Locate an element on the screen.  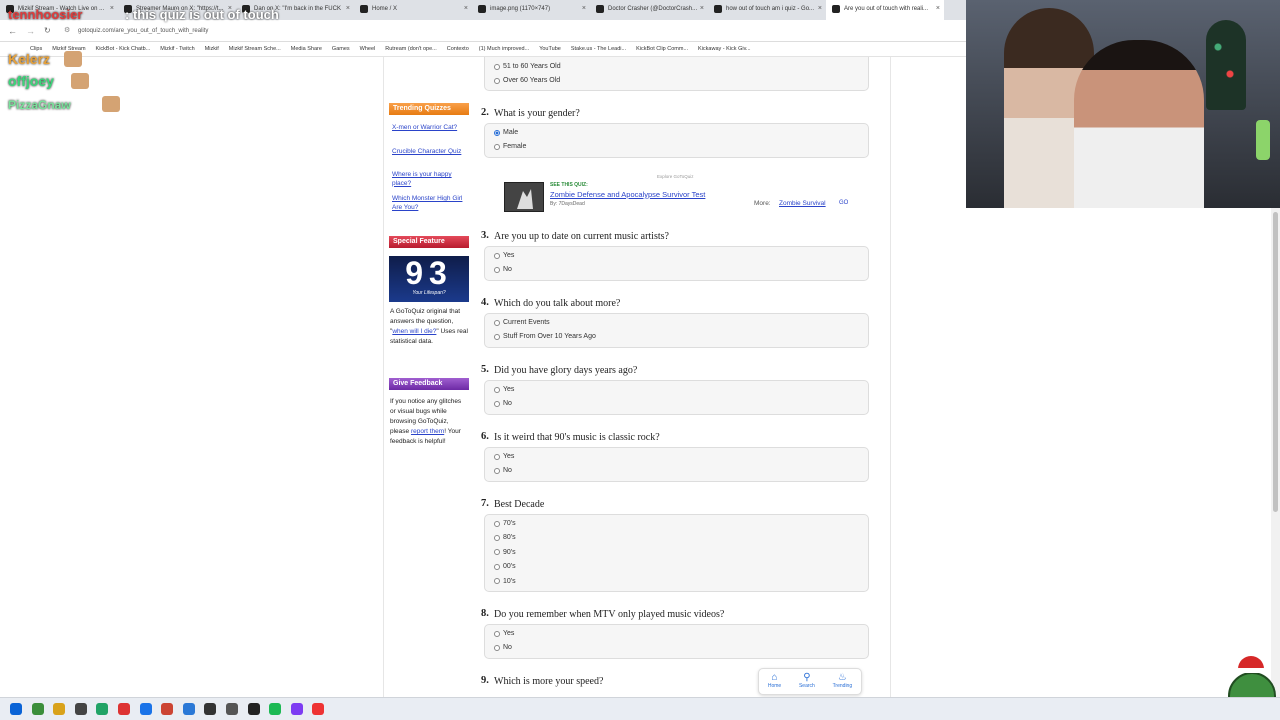
browser-tab: how out of touch am i quiz - Go... × is located at coordinates (767, 10).